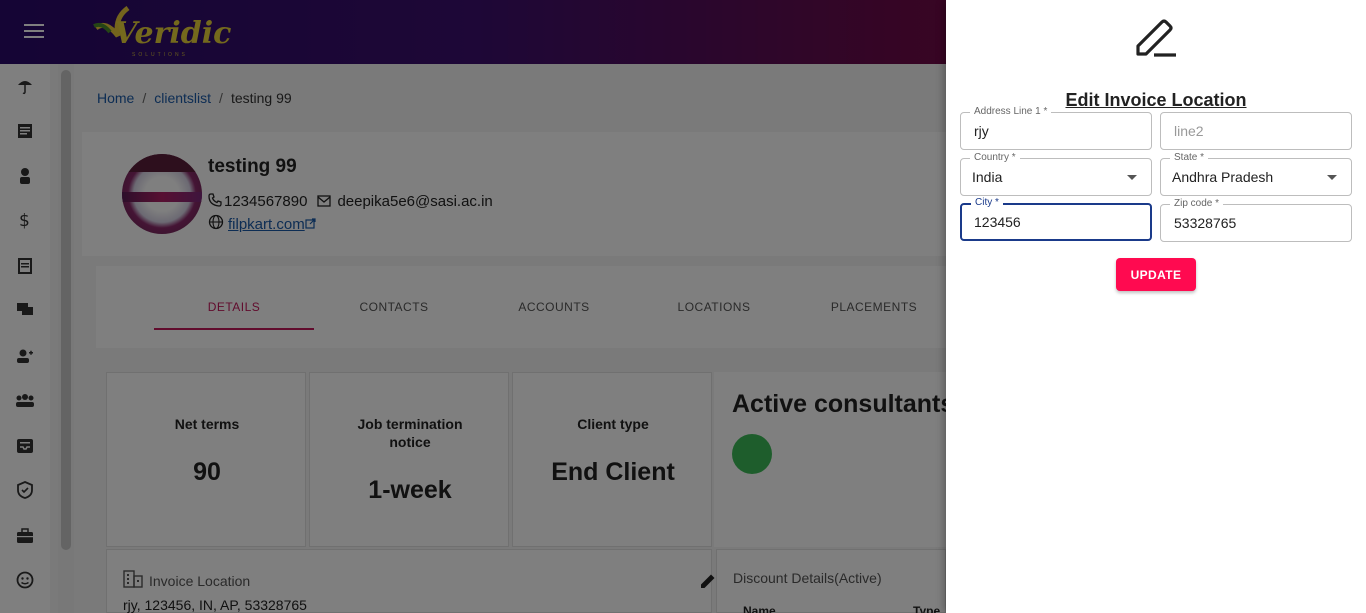 This screenshot has height=613, width=1366. I want to click on country-select: Country * India, so click(1056, 174).